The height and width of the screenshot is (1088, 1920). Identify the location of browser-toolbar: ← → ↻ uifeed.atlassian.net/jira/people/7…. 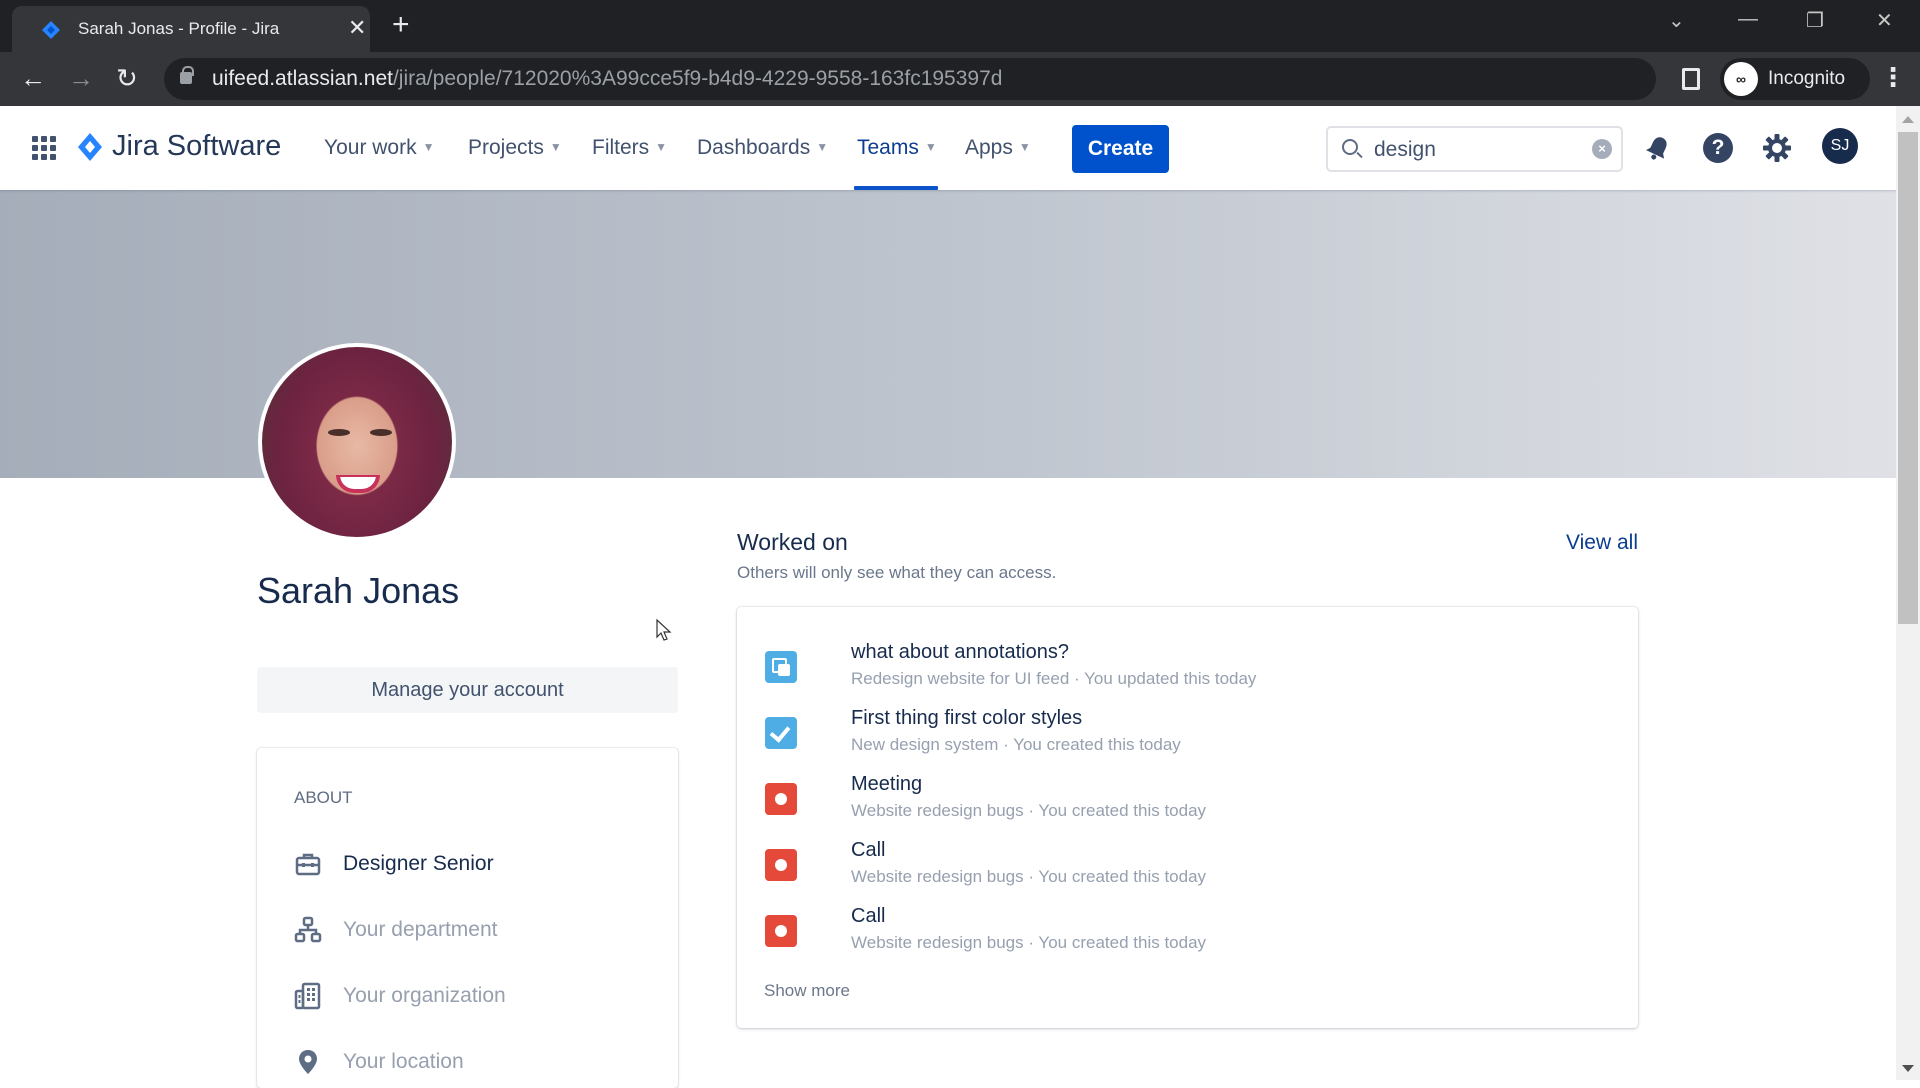
(960, 79).